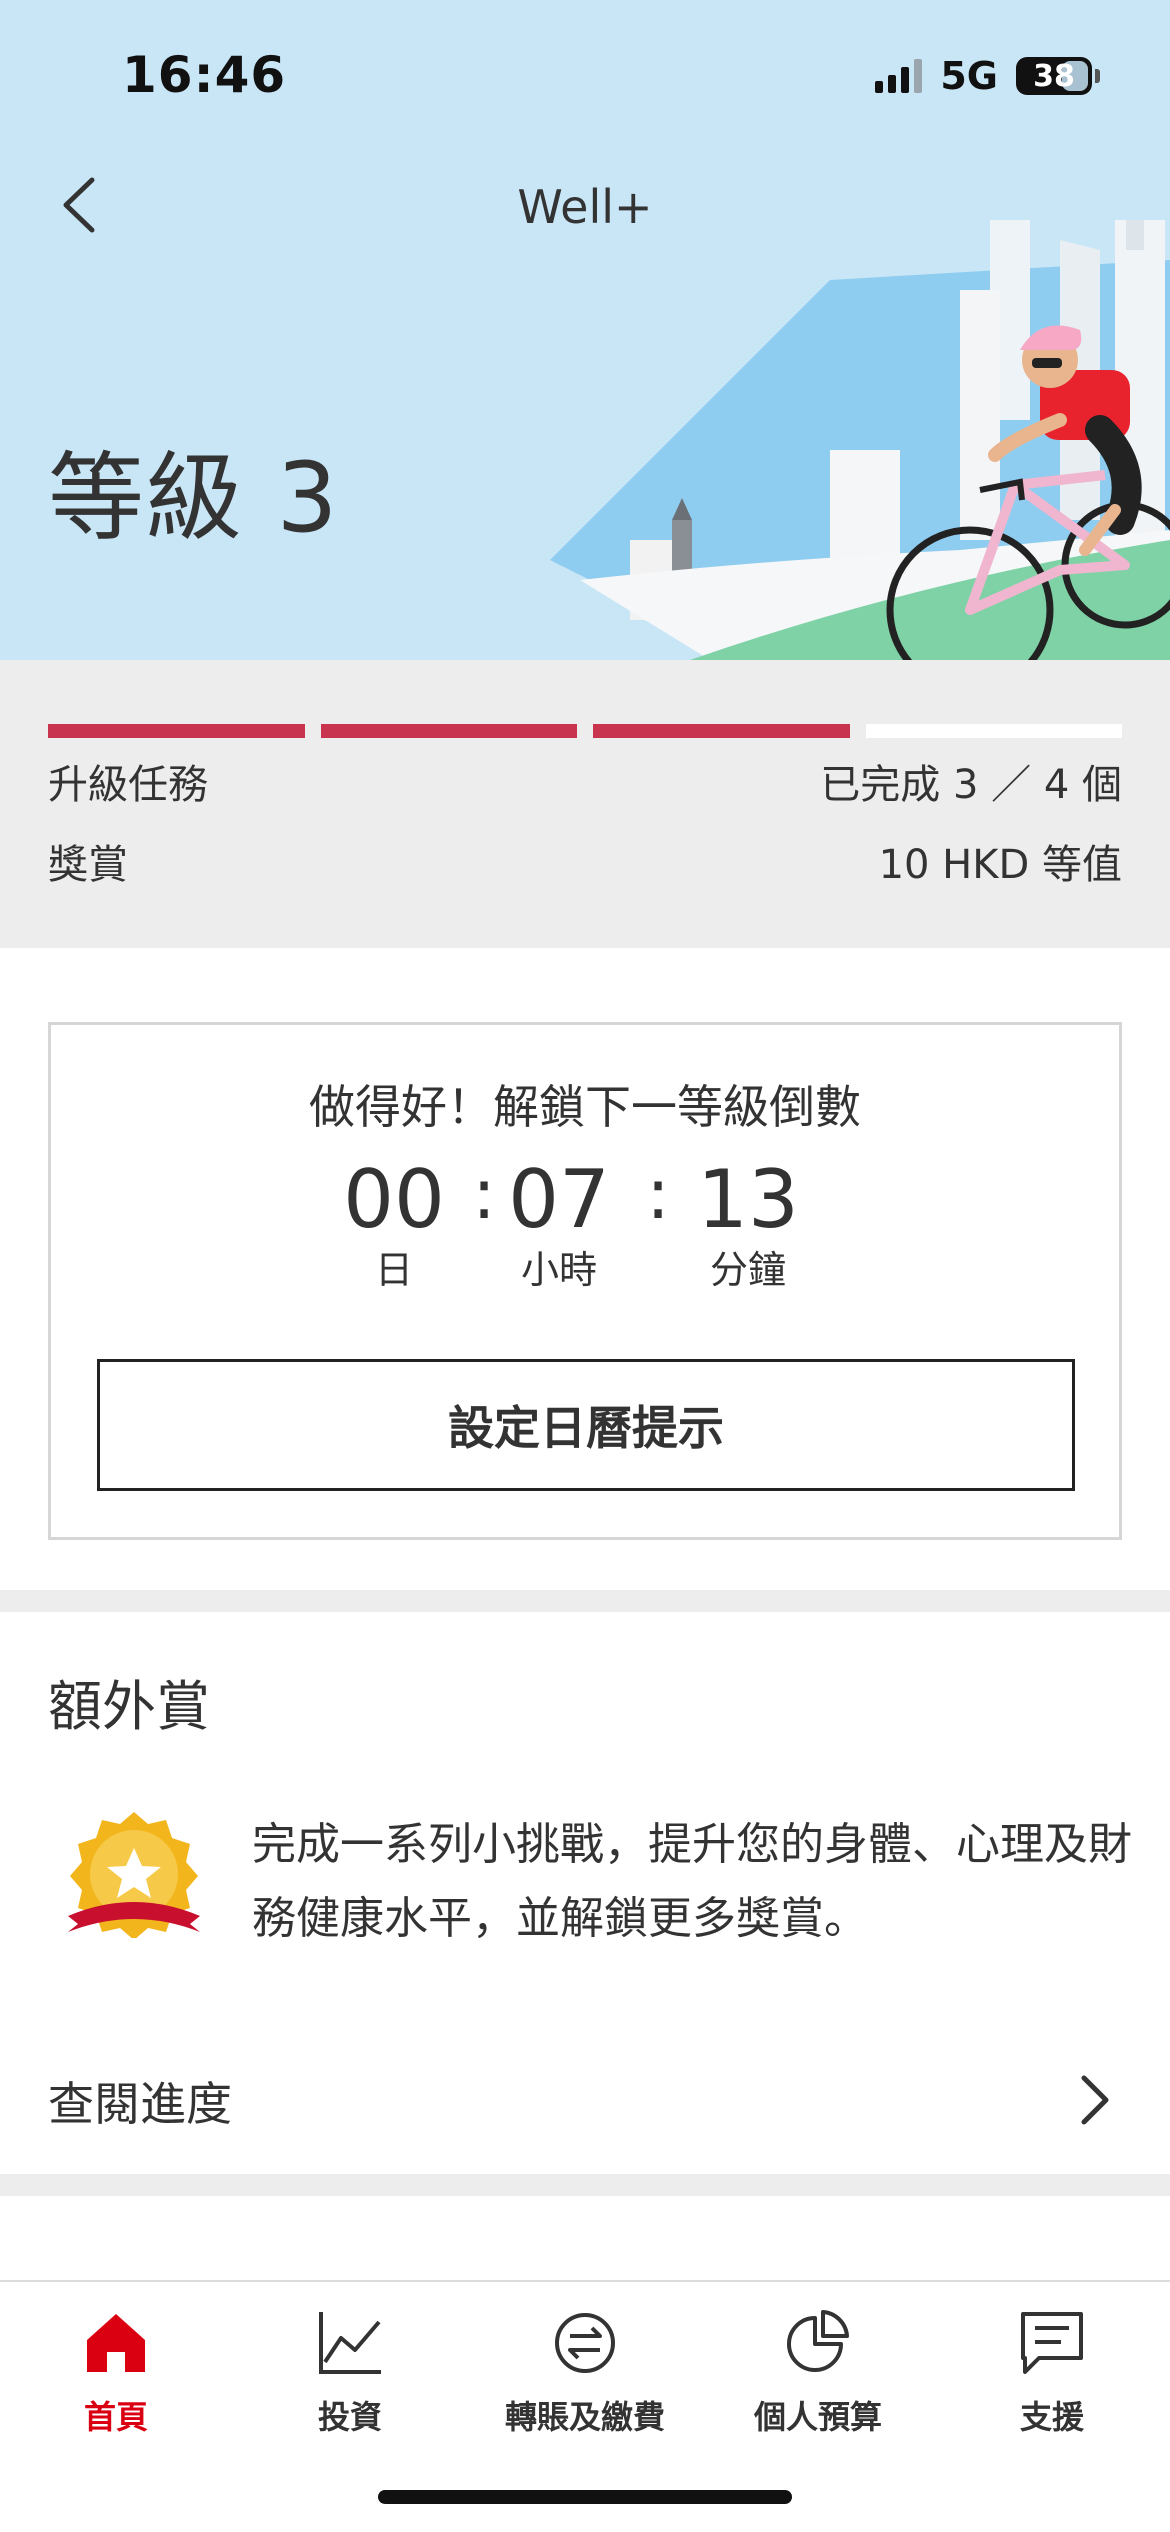  What do you see at coordinates (969, 76) in the screenshot?
I see `network-type: 5G` at bounding box center [969, 76].